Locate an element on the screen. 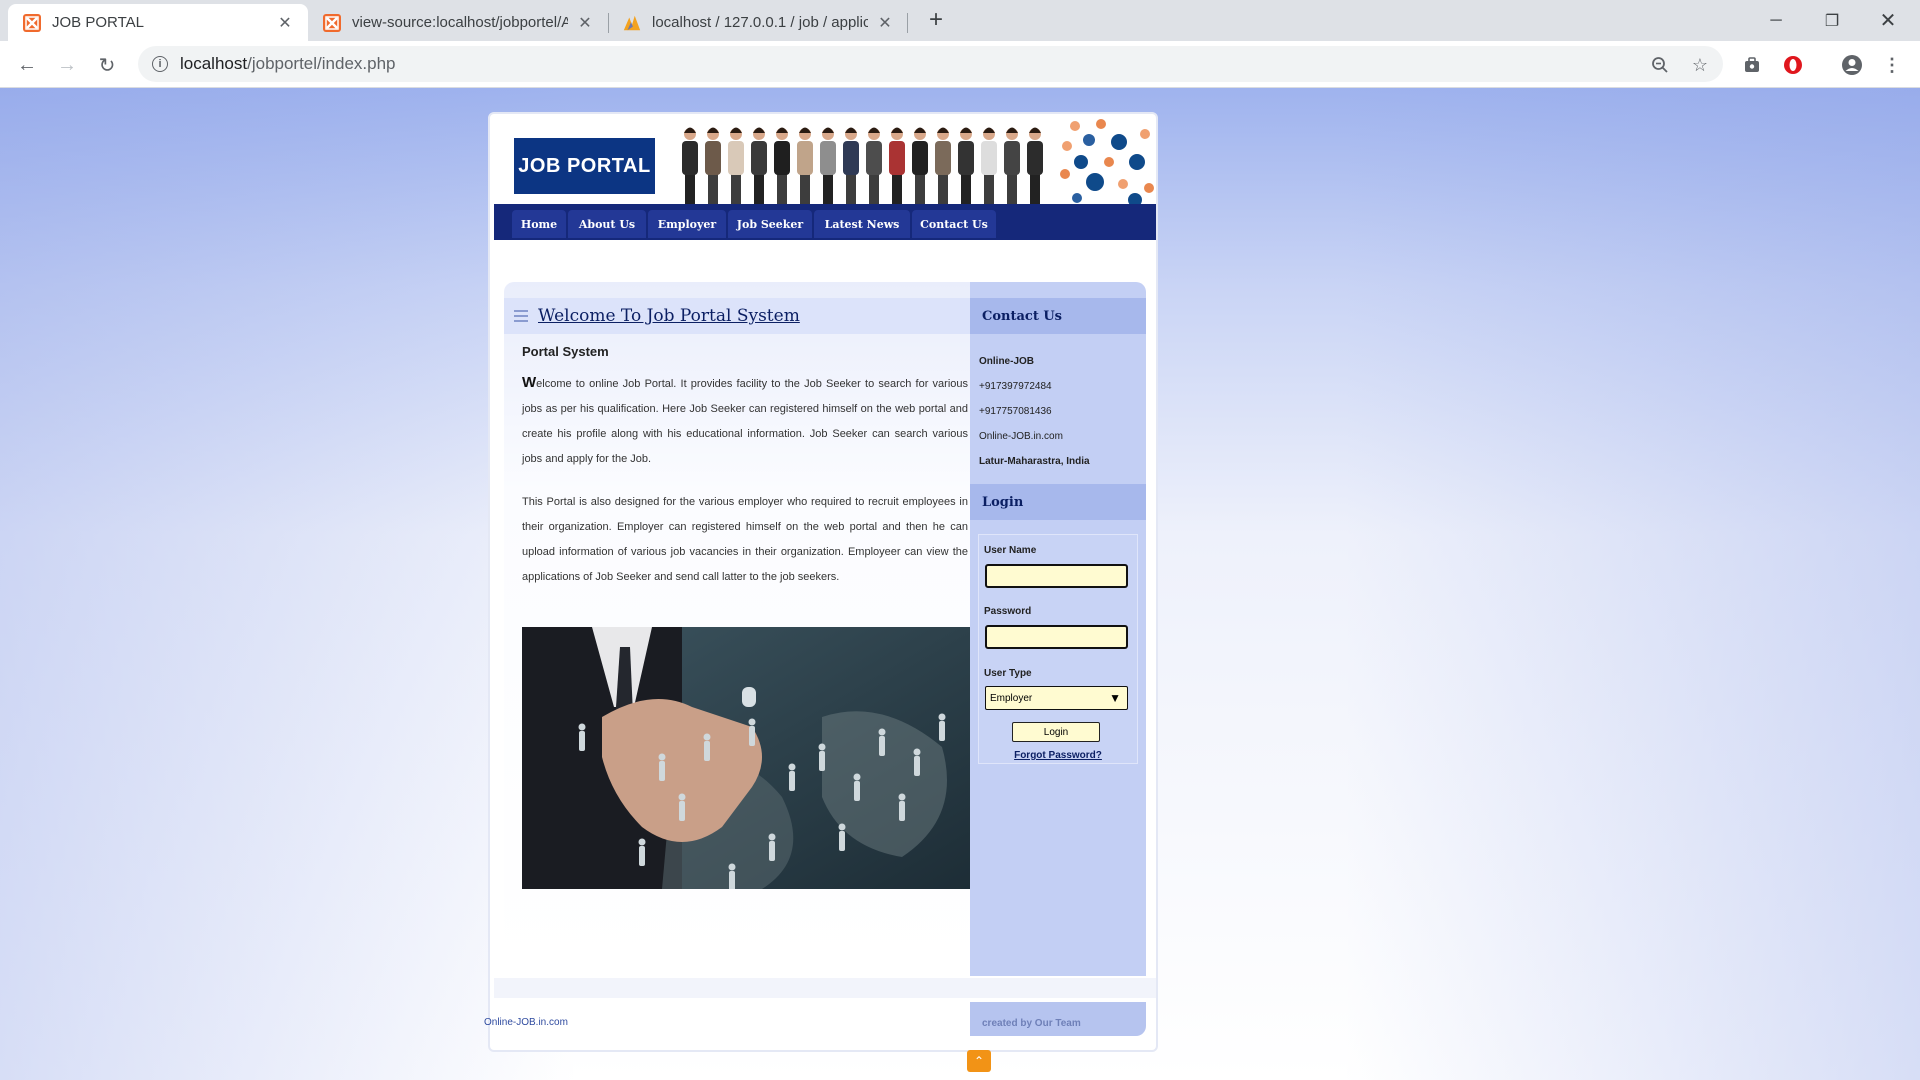 This screenshot has height=1080, width=1920. tab-job-portal: JOB PORTAL ✕ is located at coordinates (158, 22).